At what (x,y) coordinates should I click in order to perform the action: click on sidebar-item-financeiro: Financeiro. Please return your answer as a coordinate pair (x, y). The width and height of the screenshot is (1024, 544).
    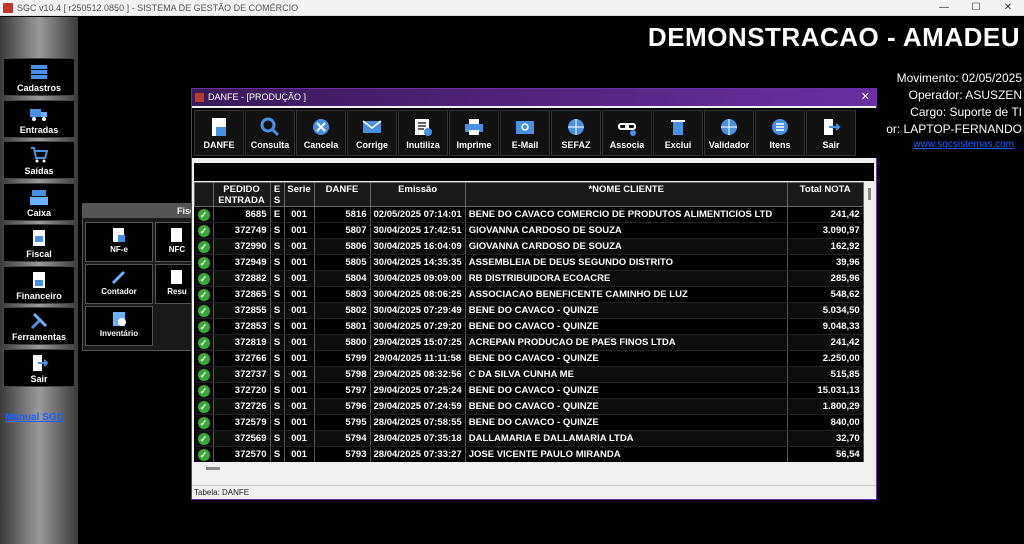
    Looking at the image, I should click on (39, 285).